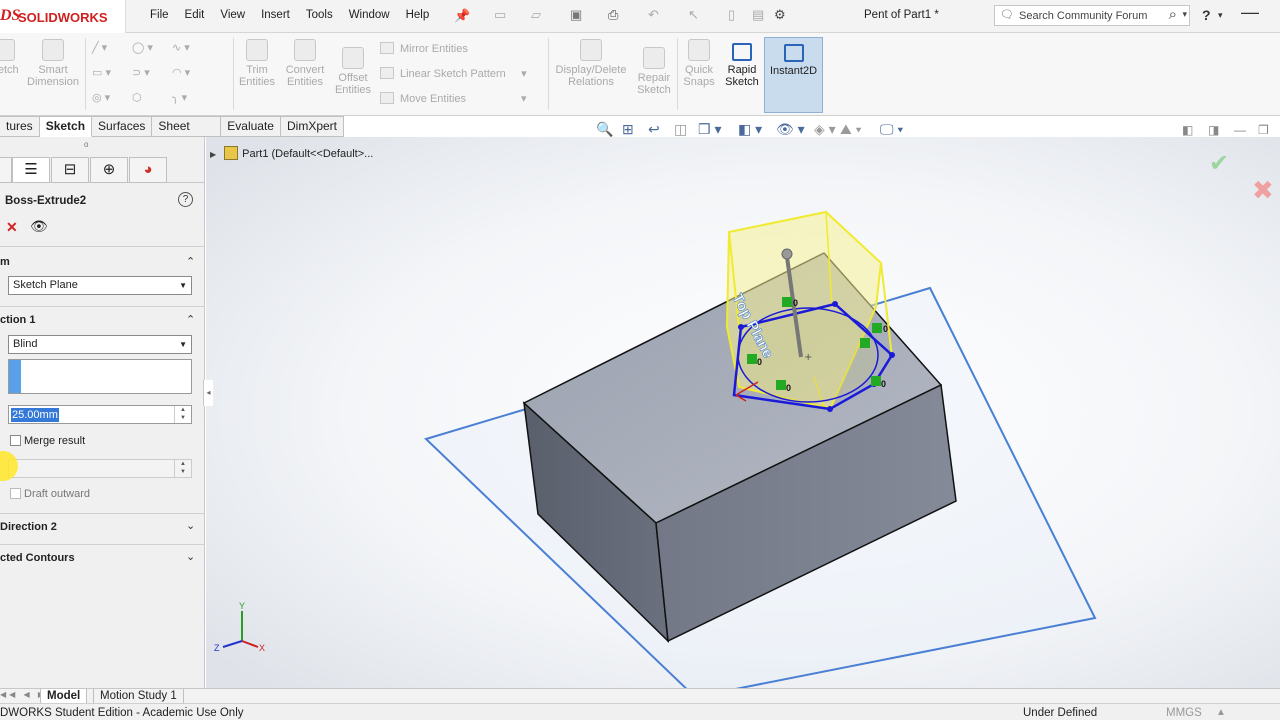  What do you see at coordinates (613, 16) in the screenshot?
I see `print-icon: ⎙` at bounding box center [613, 16].